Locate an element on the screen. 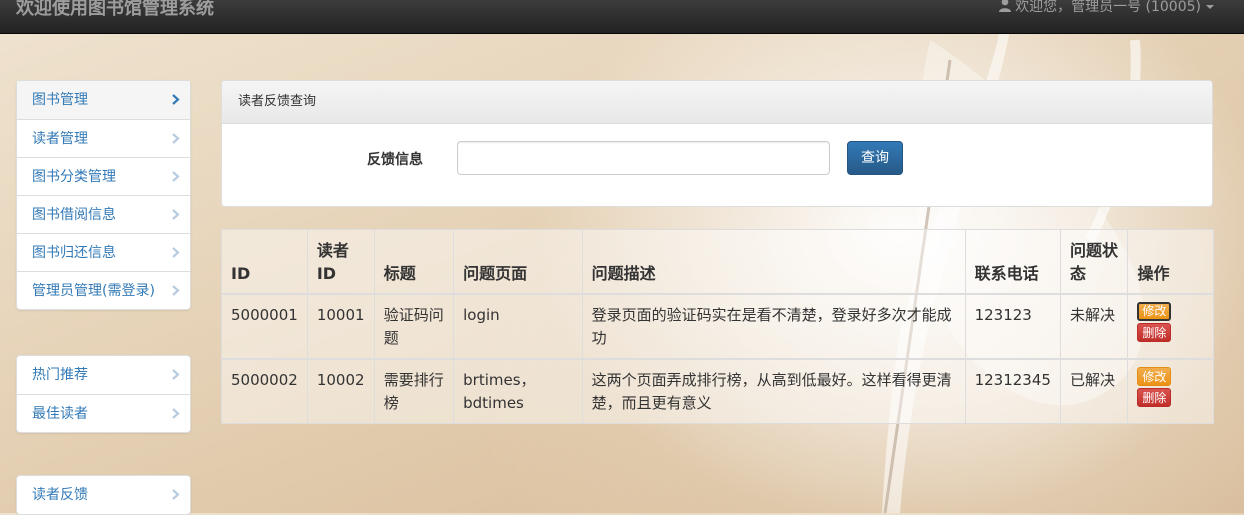 Image resolution: width=1244 pixels, height=515 pixels. cell-phone: 123123 is located at coordinates (1012, 326).